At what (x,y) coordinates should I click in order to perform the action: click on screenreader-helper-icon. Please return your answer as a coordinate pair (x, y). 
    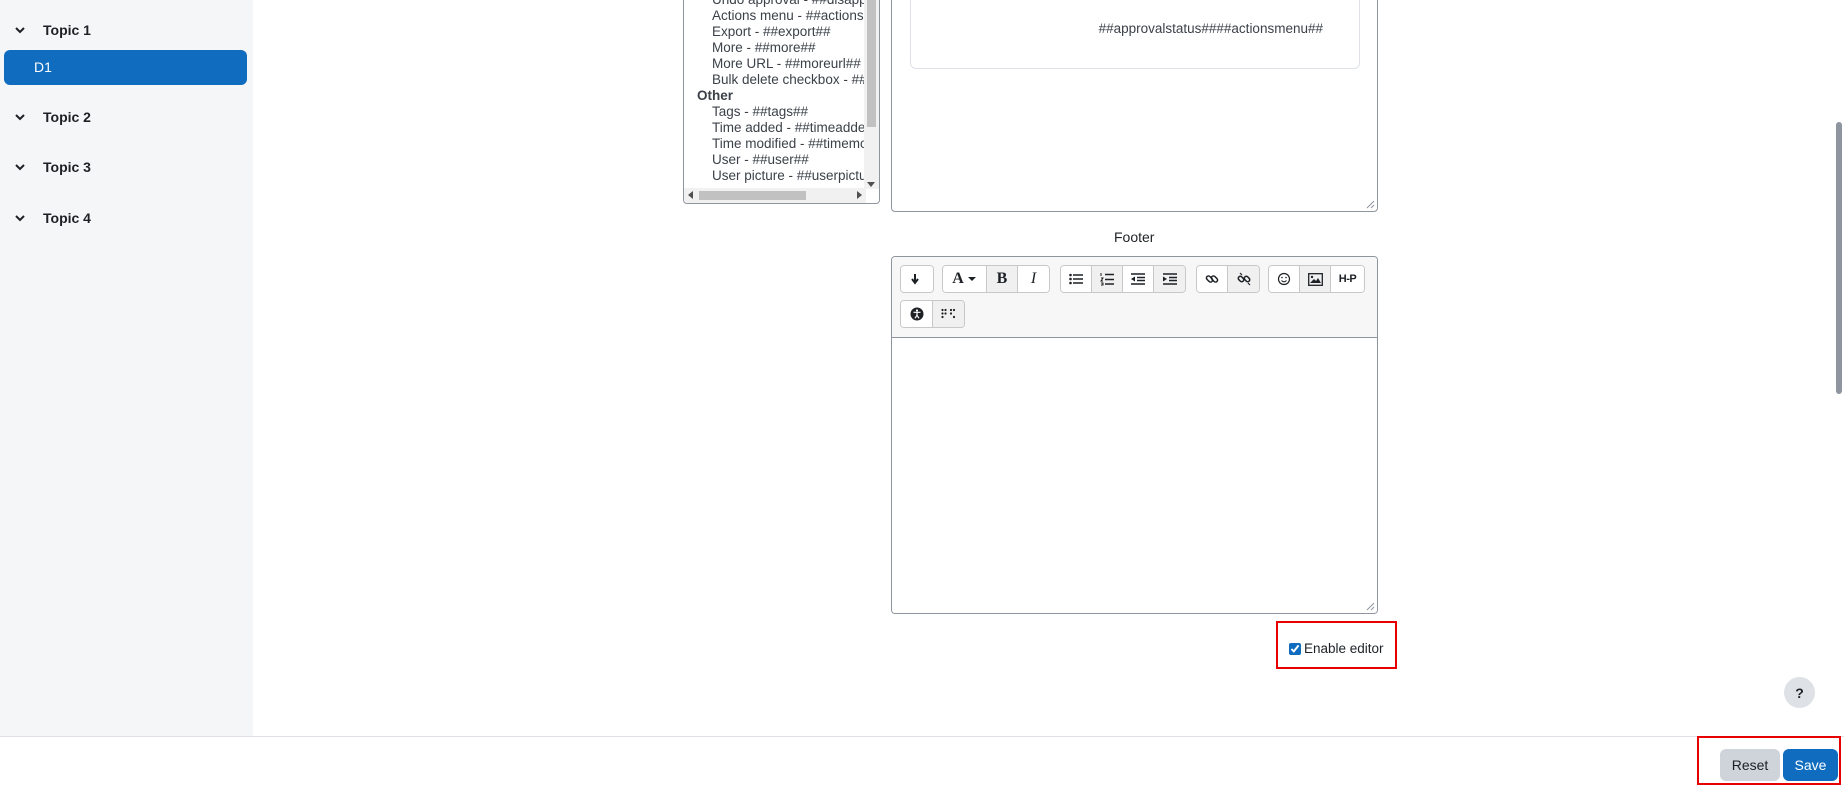
    Looking at the image, I should click on (948, 314).